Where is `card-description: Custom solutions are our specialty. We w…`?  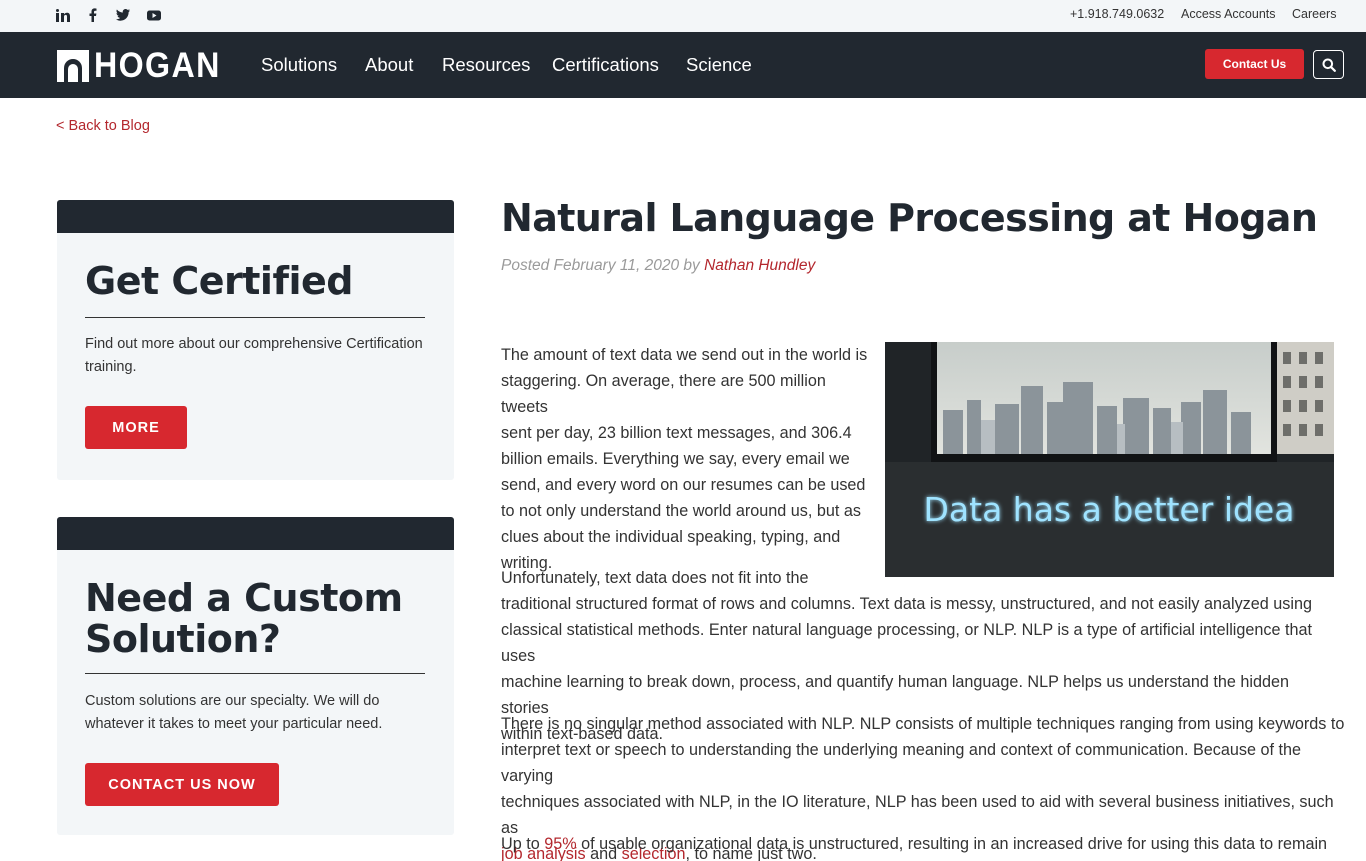 card-description: Custom solutions are our specialty. We w… is located at coordinates (234, 712).